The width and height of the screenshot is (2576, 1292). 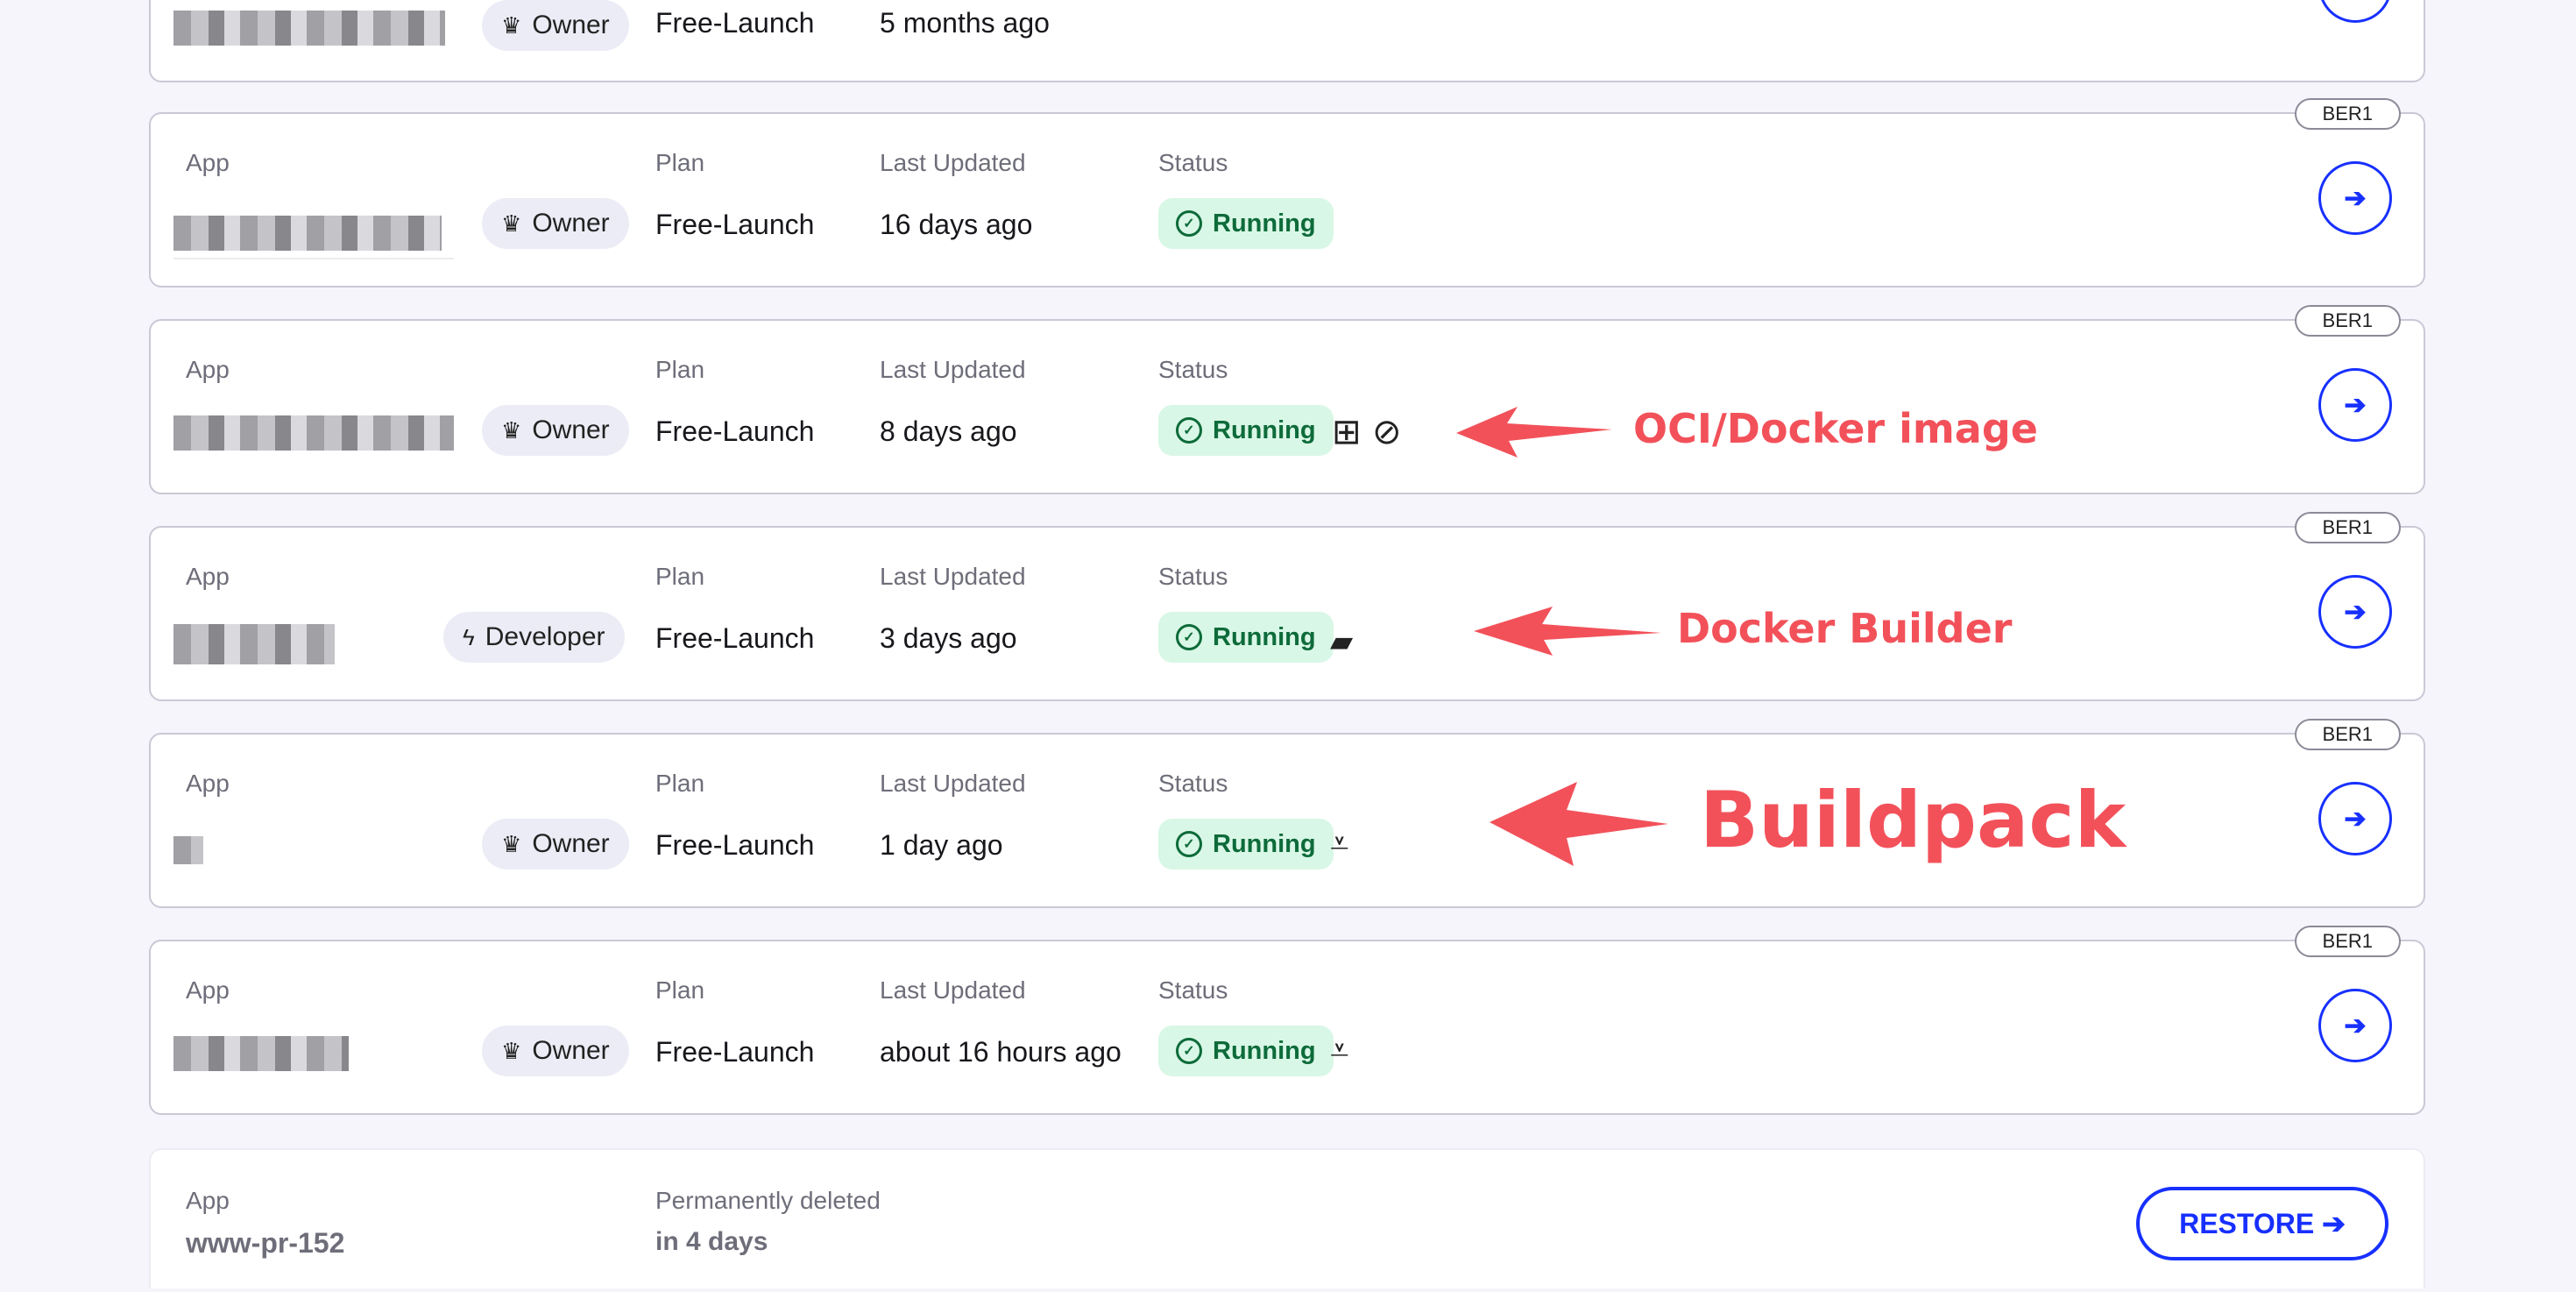 I want to click on app-card-top: ♛ Owner Free-Launch 5 months ago ➔, so click(x=1287, y=41).